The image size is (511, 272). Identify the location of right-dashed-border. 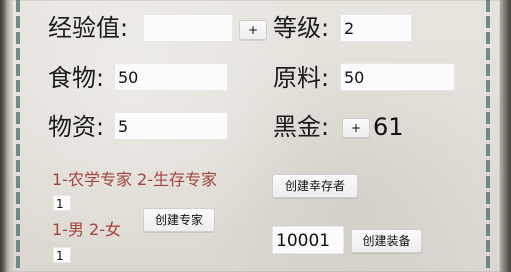
(488, 136).